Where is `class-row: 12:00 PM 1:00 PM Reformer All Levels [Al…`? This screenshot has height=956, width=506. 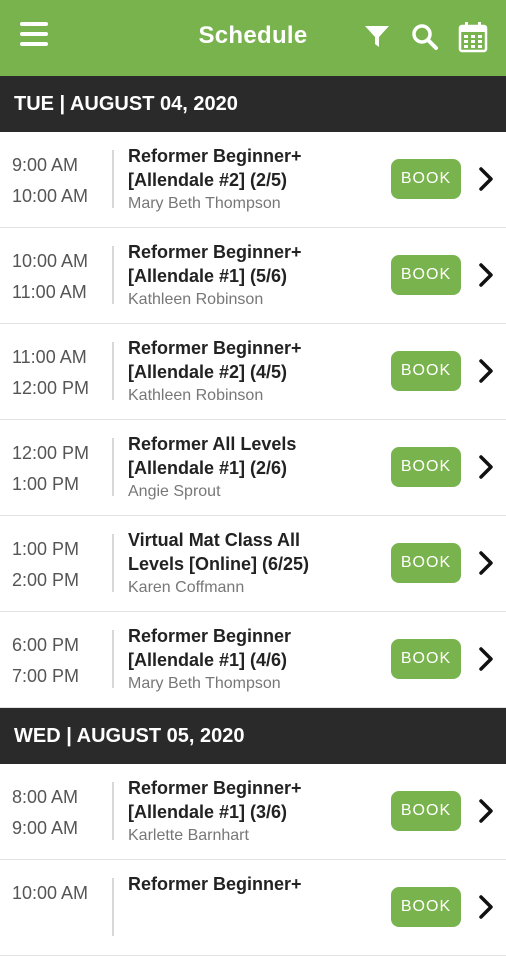
class-row: 12:00 PM 1:00 PM Reformer All Levels [Al… is located at coordinates (253, 468).